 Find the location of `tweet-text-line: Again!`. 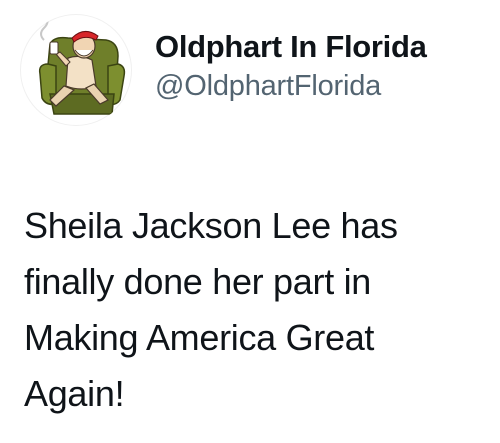

tweet-text-line: Again! is located at coordinates (74, 393).